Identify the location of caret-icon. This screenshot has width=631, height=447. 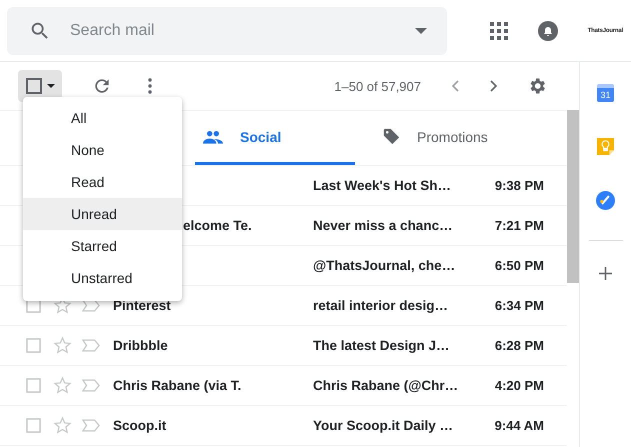
(50, 86).